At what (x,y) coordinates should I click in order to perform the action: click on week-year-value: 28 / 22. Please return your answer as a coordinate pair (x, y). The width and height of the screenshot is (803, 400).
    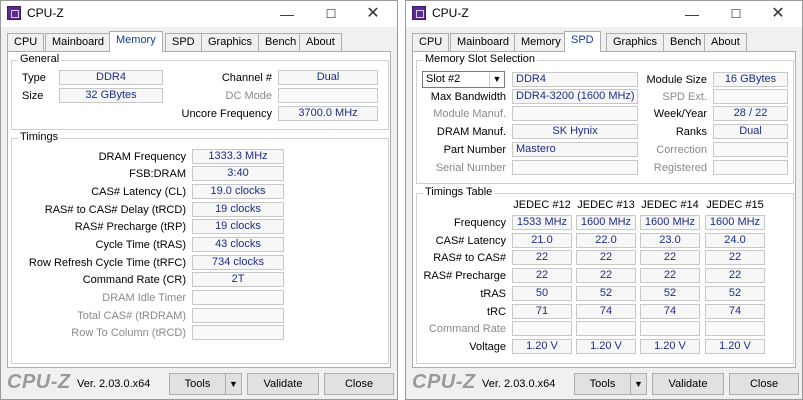
    Looking at the image, I should click on (750, 113).